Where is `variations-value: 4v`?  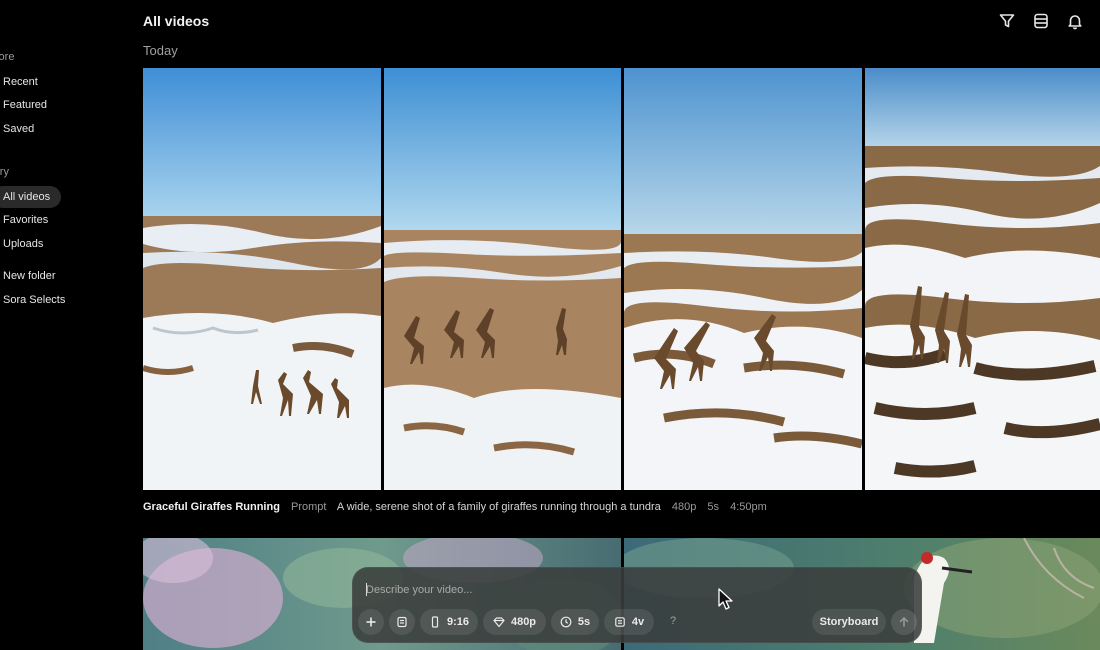
variations-value: 4v is located at coordinates (638, 622).